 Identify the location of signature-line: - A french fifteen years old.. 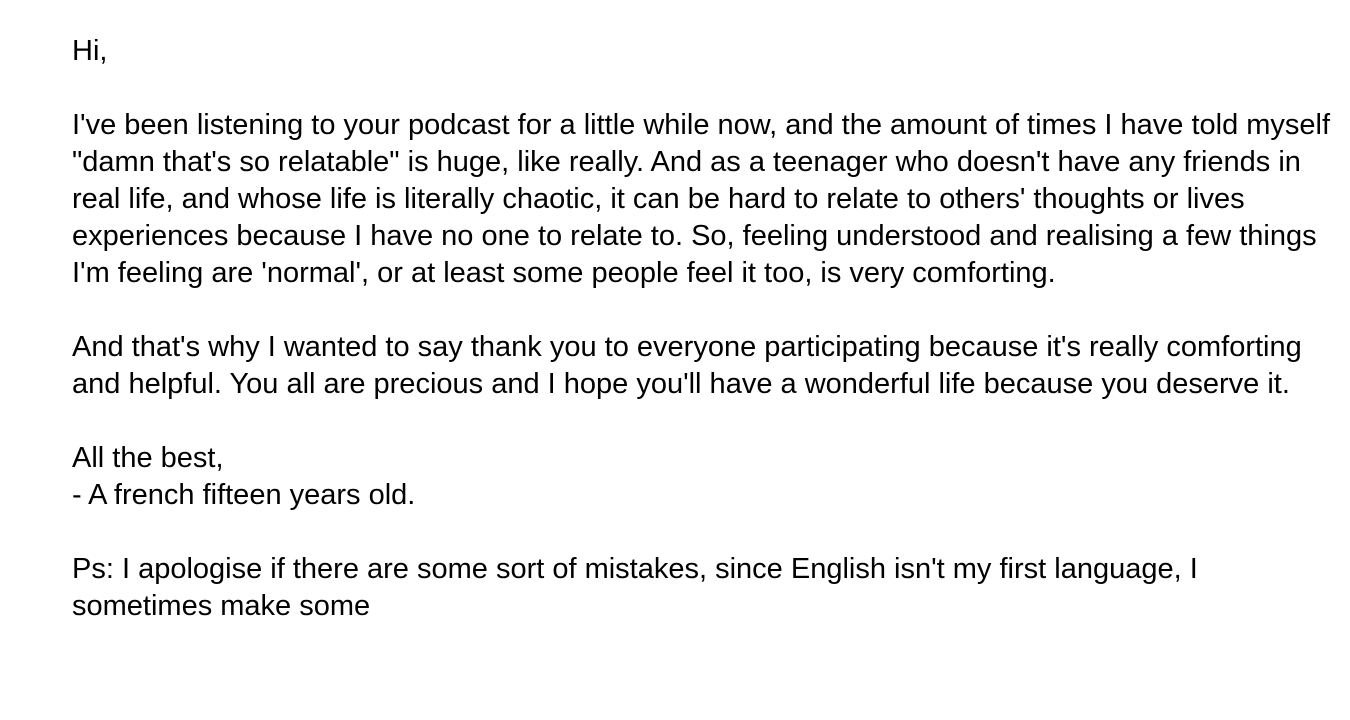
(244, 495).